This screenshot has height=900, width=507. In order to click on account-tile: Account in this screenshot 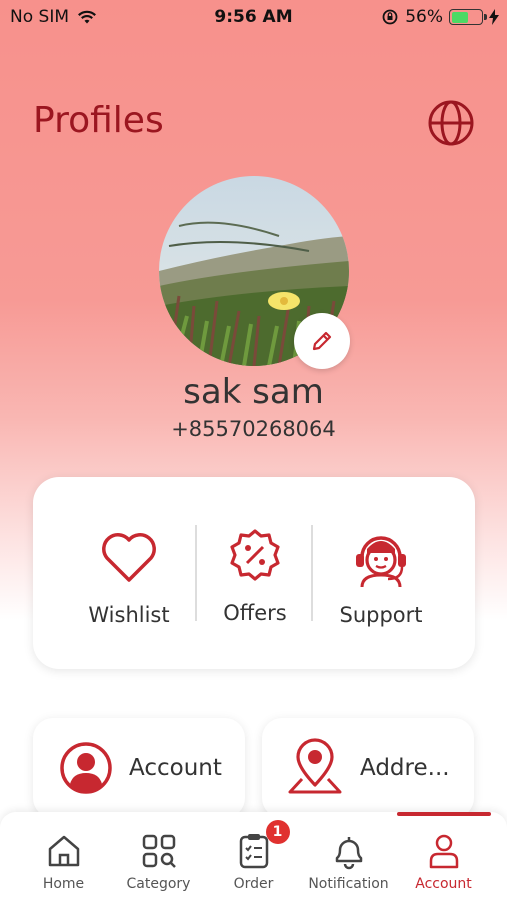, I will do `click(139, 768)`.